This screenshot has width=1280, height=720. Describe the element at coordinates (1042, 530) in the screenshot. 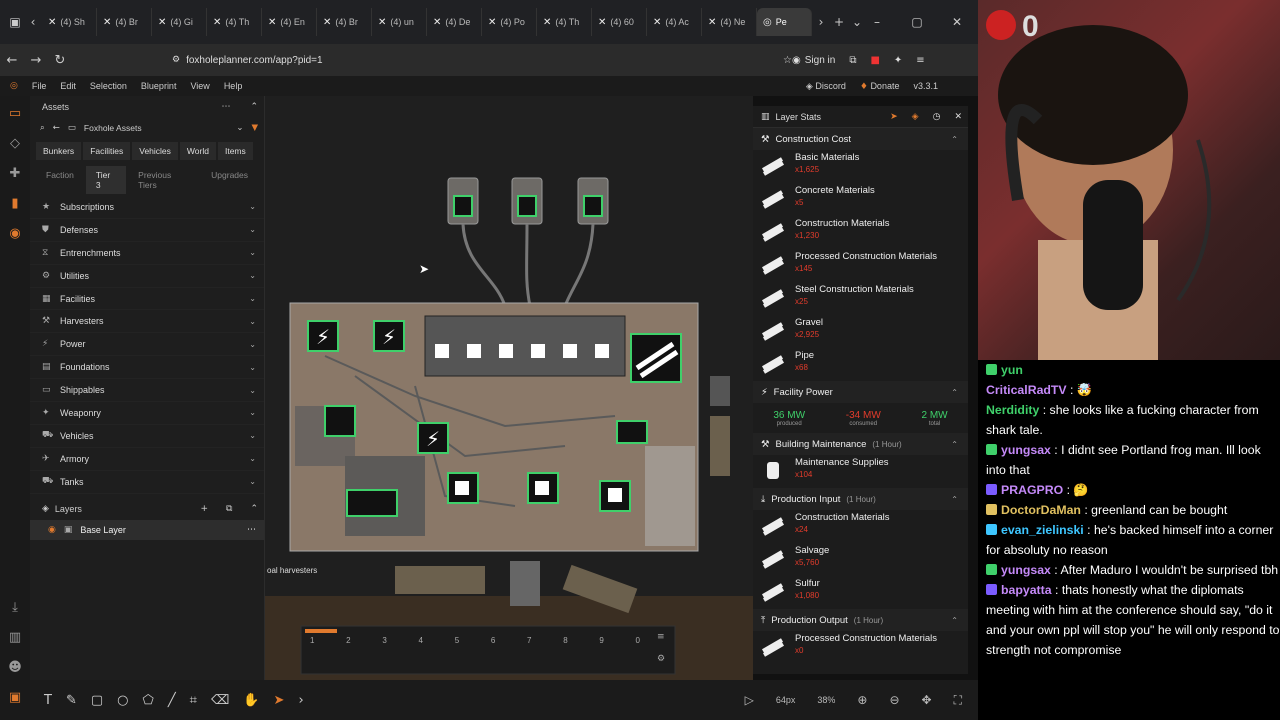

I see `chat-username: evan_zielinski` at that location.